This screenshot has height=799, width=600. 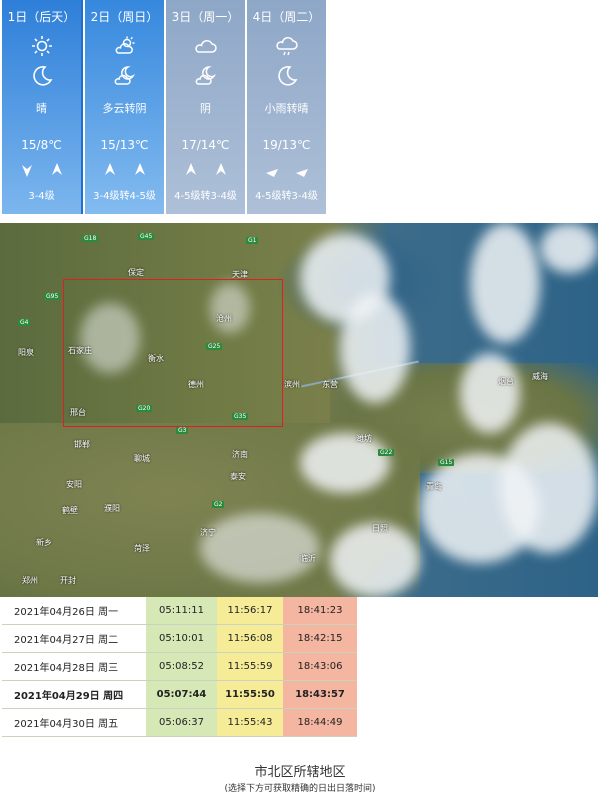 I want to click on sunset-cell: 18:44:49, so click(x=320, y=722).